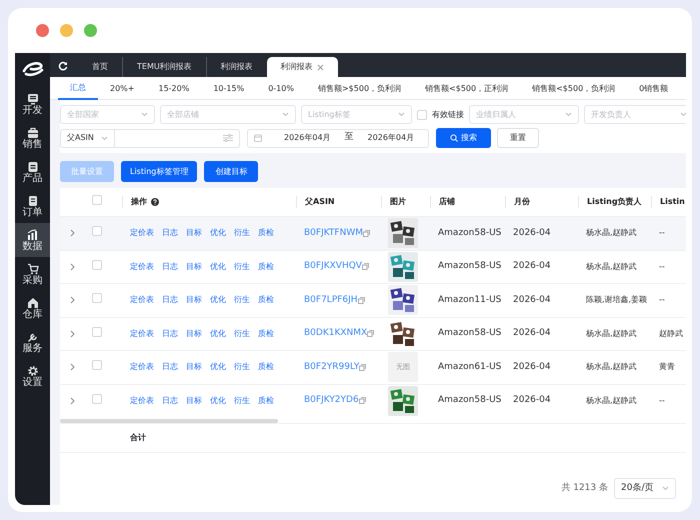  What do you see at coordinates (617, 299) in the screenshot?
I see `table-cell: 陈颖,谢培鑫,姜颖` at bounding box center [617, 299].